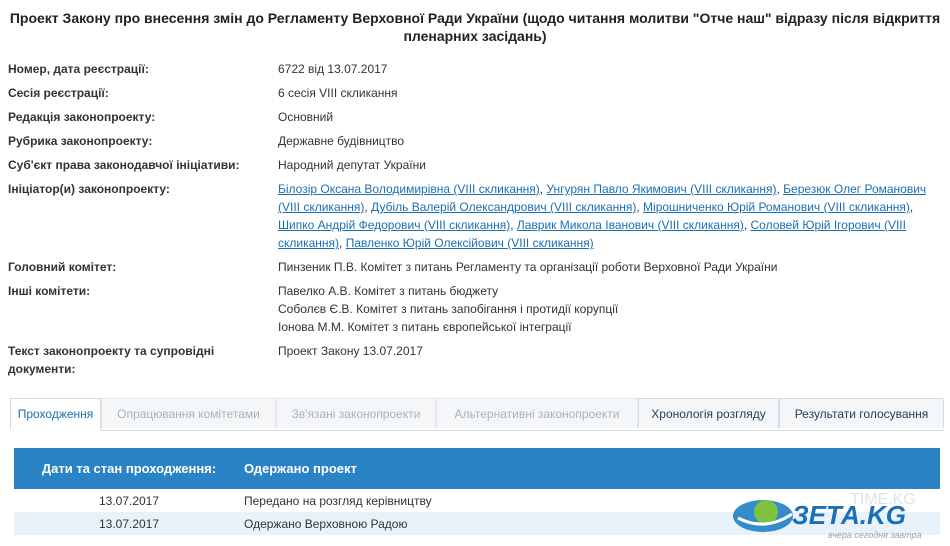 This screenshot has height=546, width=950. Describe the element at coordinates (661, 189) in the screenshot. I see `initiator-link: Унгурян Павло Якимович (VIII скликання)` at that location.